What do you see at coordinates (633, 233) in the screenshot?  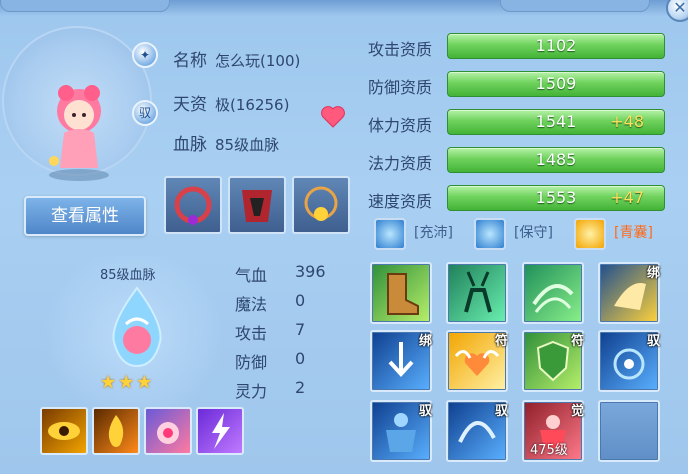 I see `badge-qingnang: [青囊]` at bounding box center [633, 233].